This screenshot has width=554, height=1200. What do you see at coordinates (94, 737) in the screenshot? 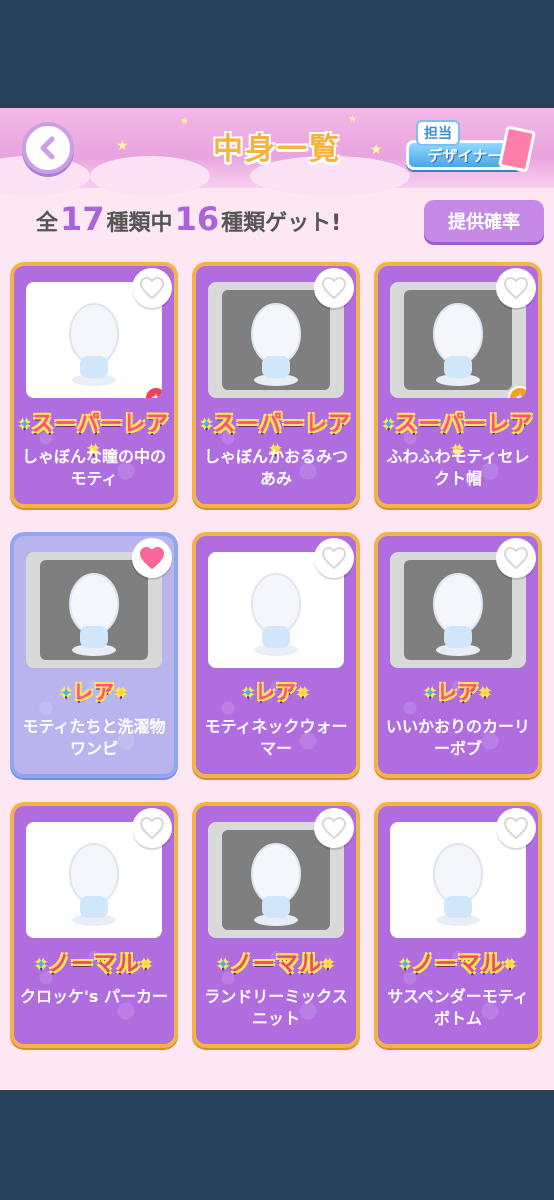
I see `item-name: モティたちと洗濯物ワンピ` at bounding box center [94, 737].